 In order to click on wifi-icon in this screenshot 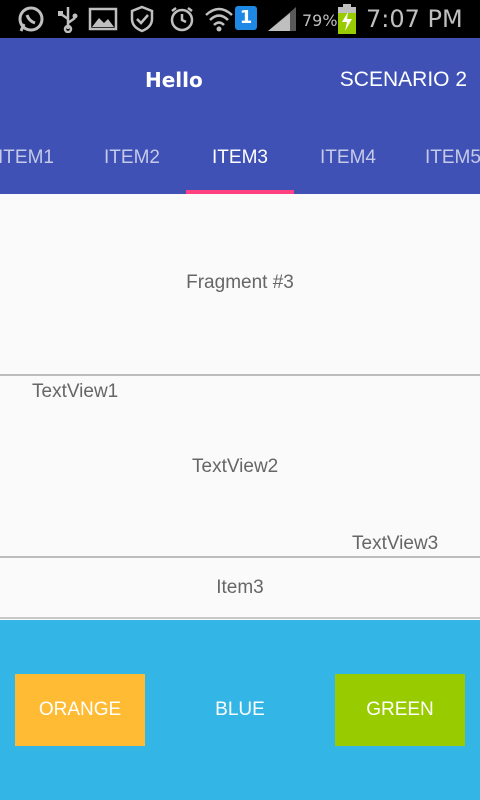, I will do `click(219, 19)`.